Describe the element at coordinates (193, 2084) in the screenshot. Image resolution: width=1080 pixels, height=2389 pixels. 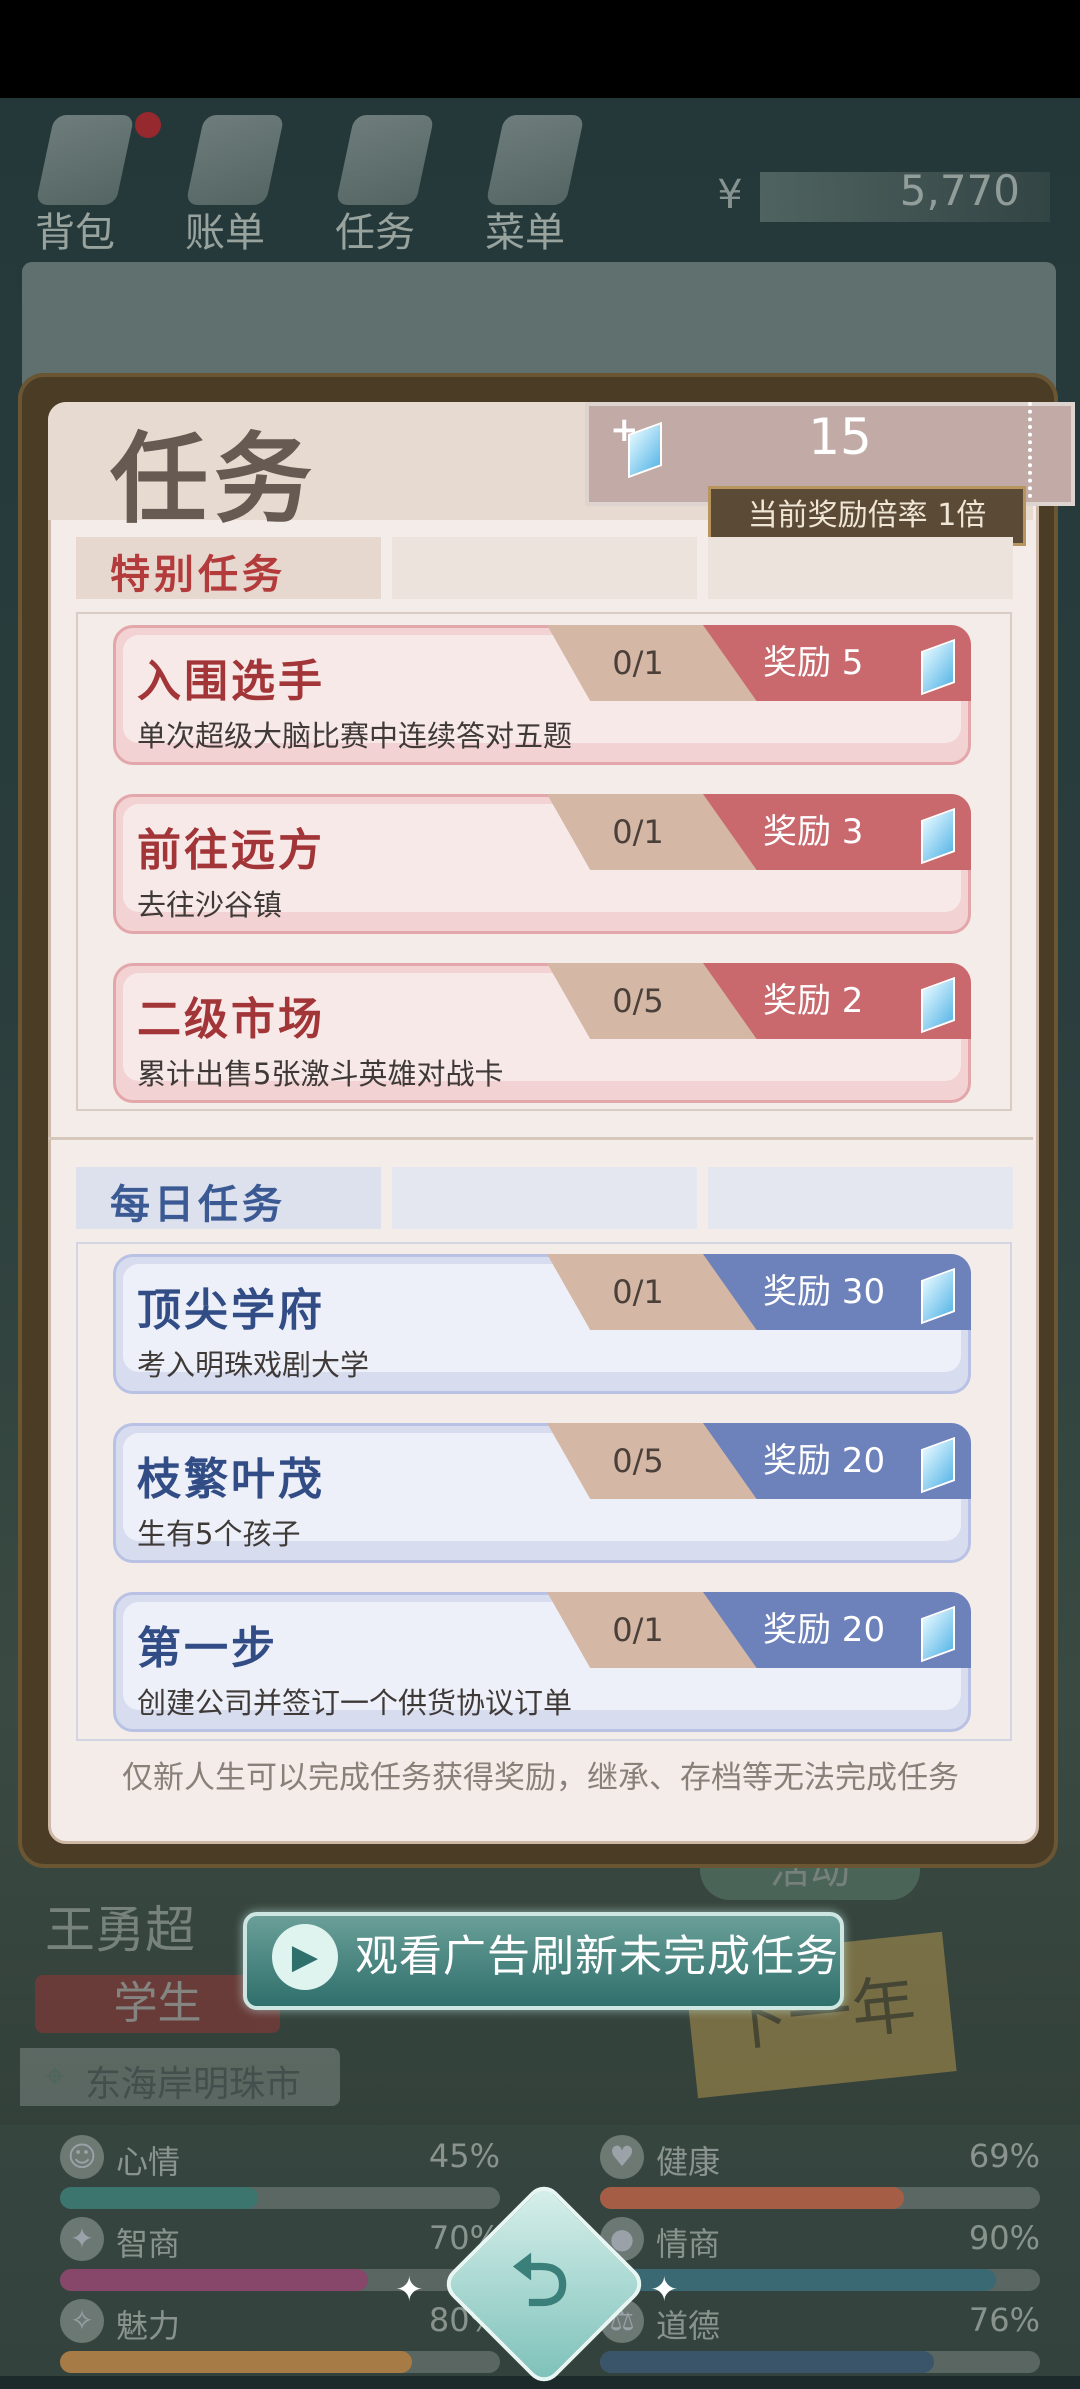
I see `location-text: 东海岸明珠市` at that location.